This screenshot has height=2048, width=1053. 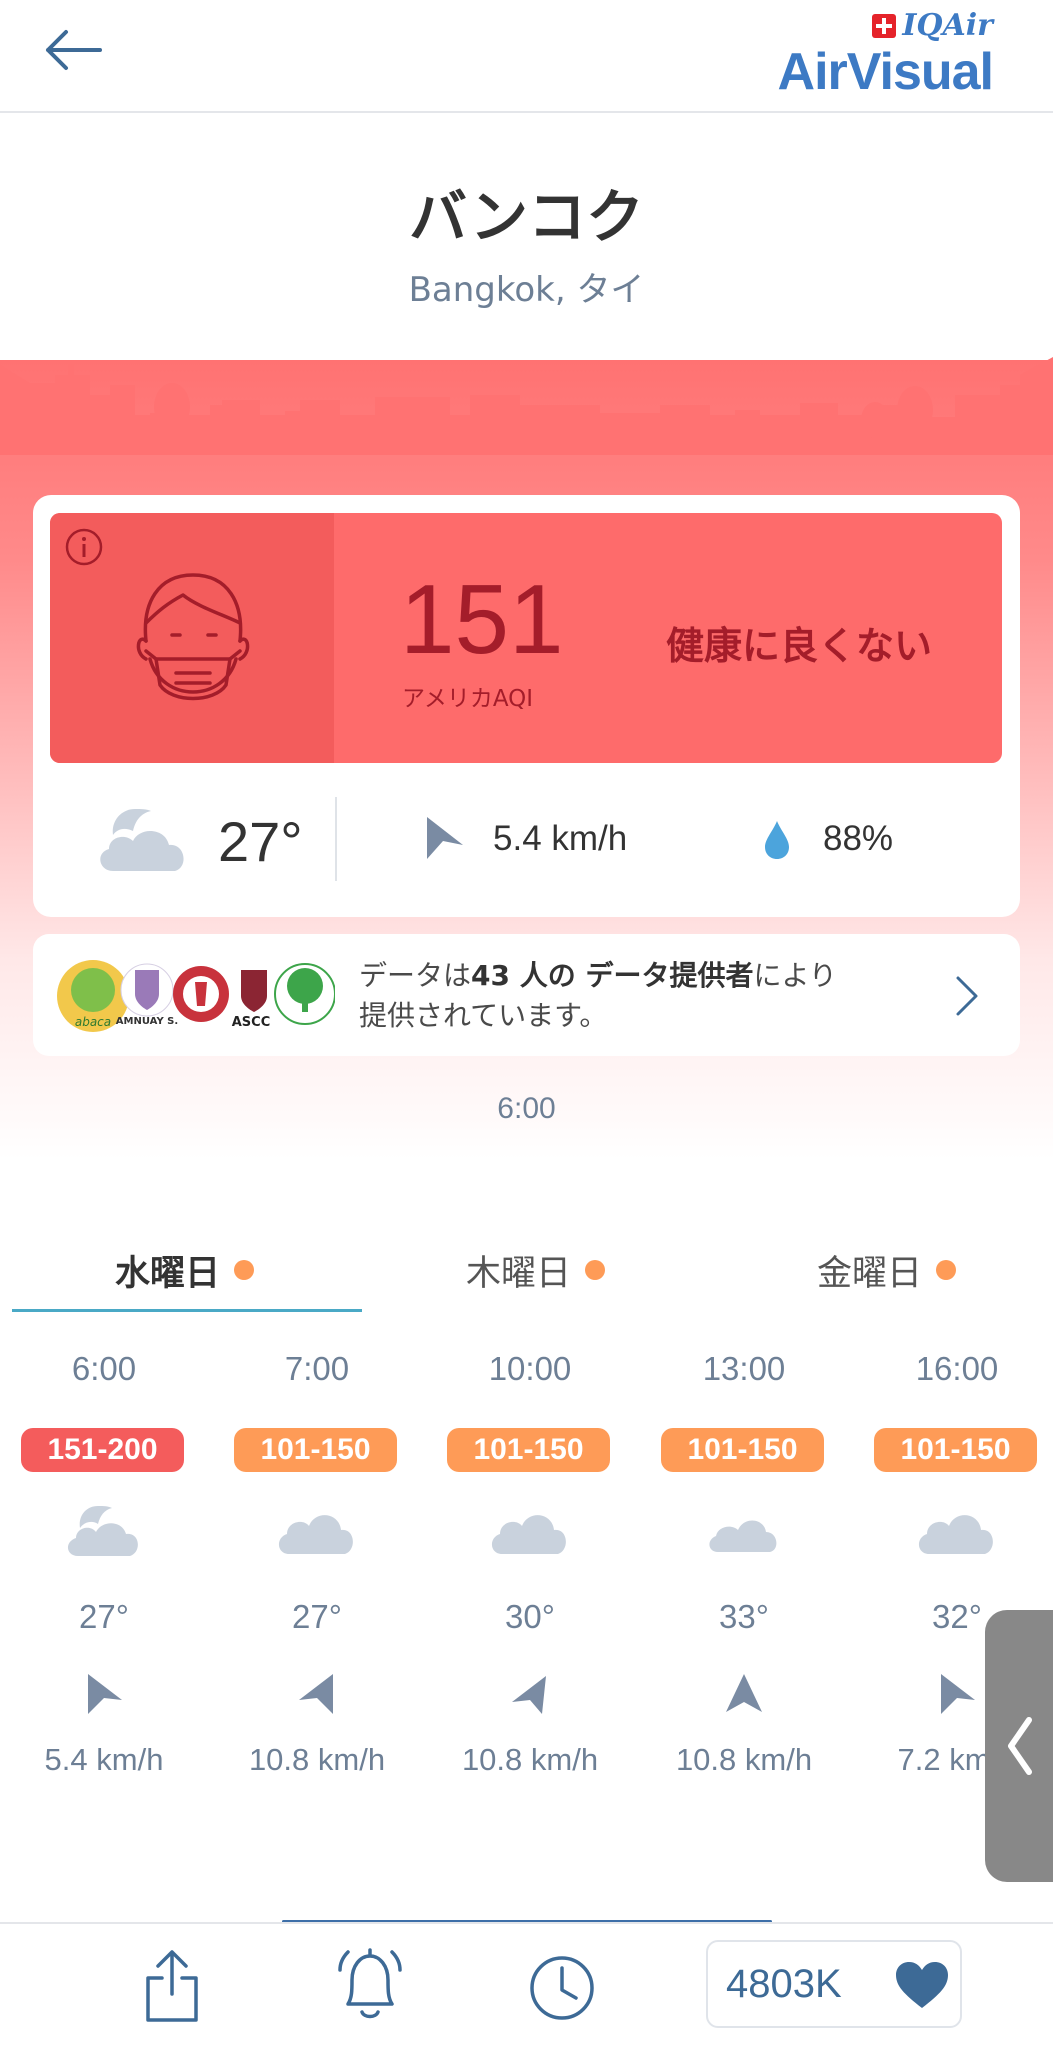 What do you see at coordinates (966, 996) in the screenshot?
I see `chevron-right-icon` at bounding box center [966, 996].